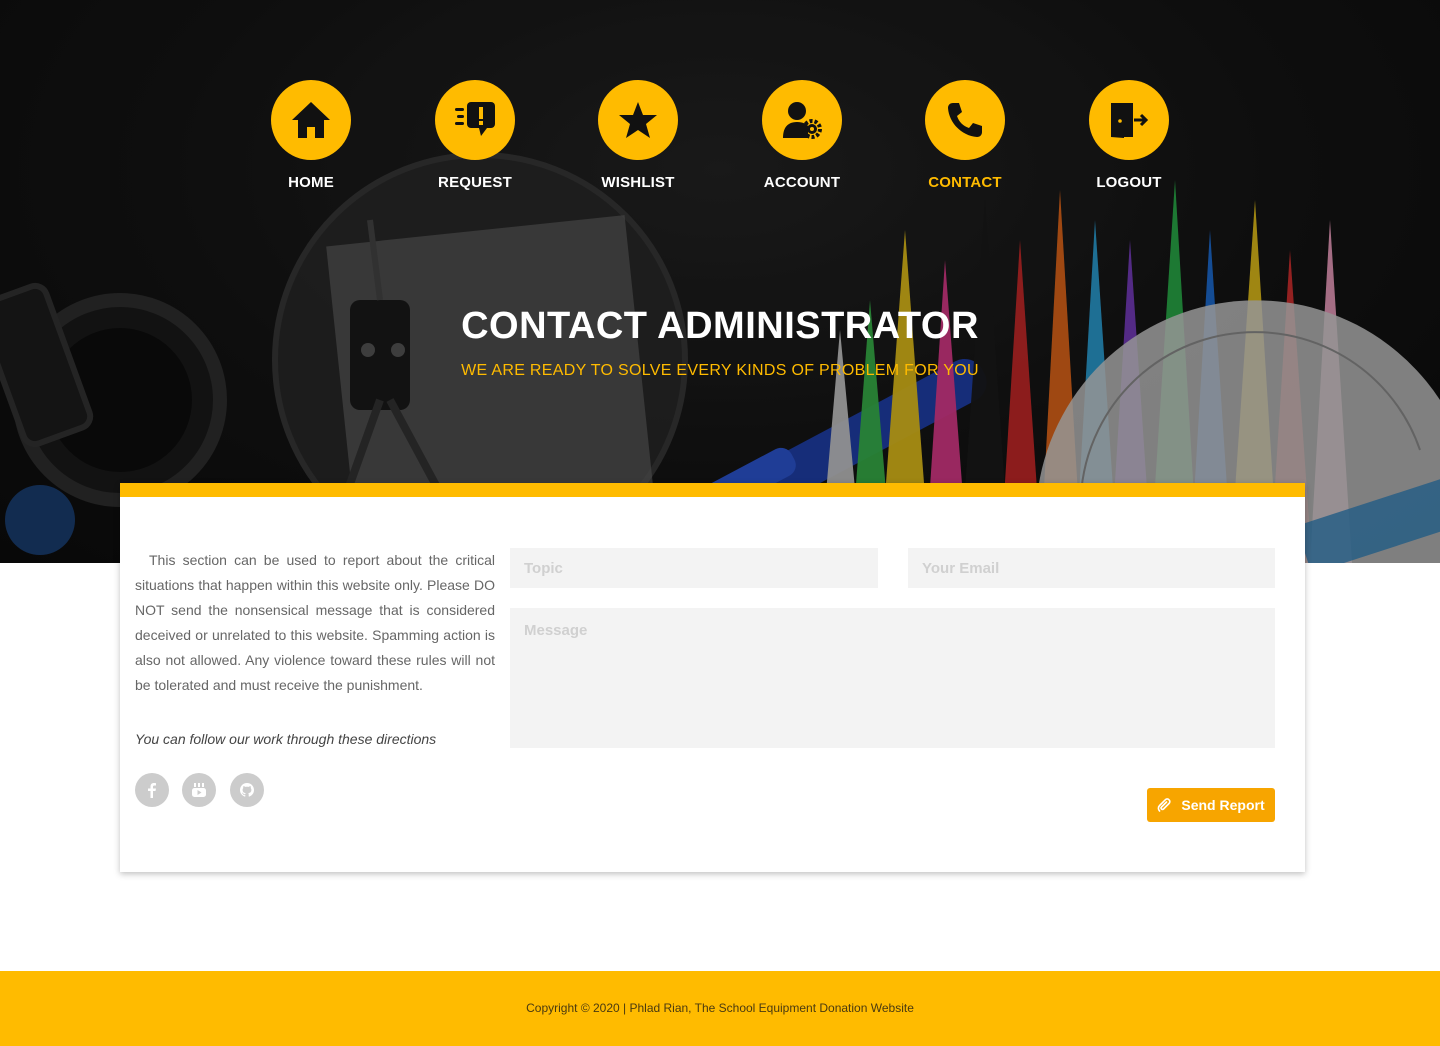 The height and width of the screenshot is (1046, 1440). I want to click on youtube-icon, so click(199, 790).